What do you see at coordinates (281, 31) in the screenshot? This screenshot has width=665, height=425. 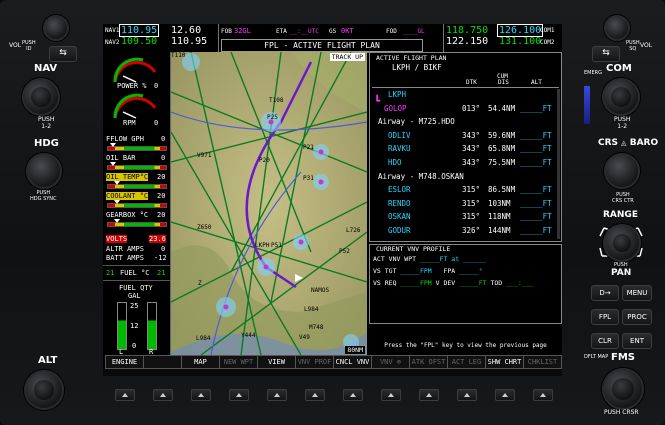 I see `eta-label: ETA` at bounding box center [281, 31].